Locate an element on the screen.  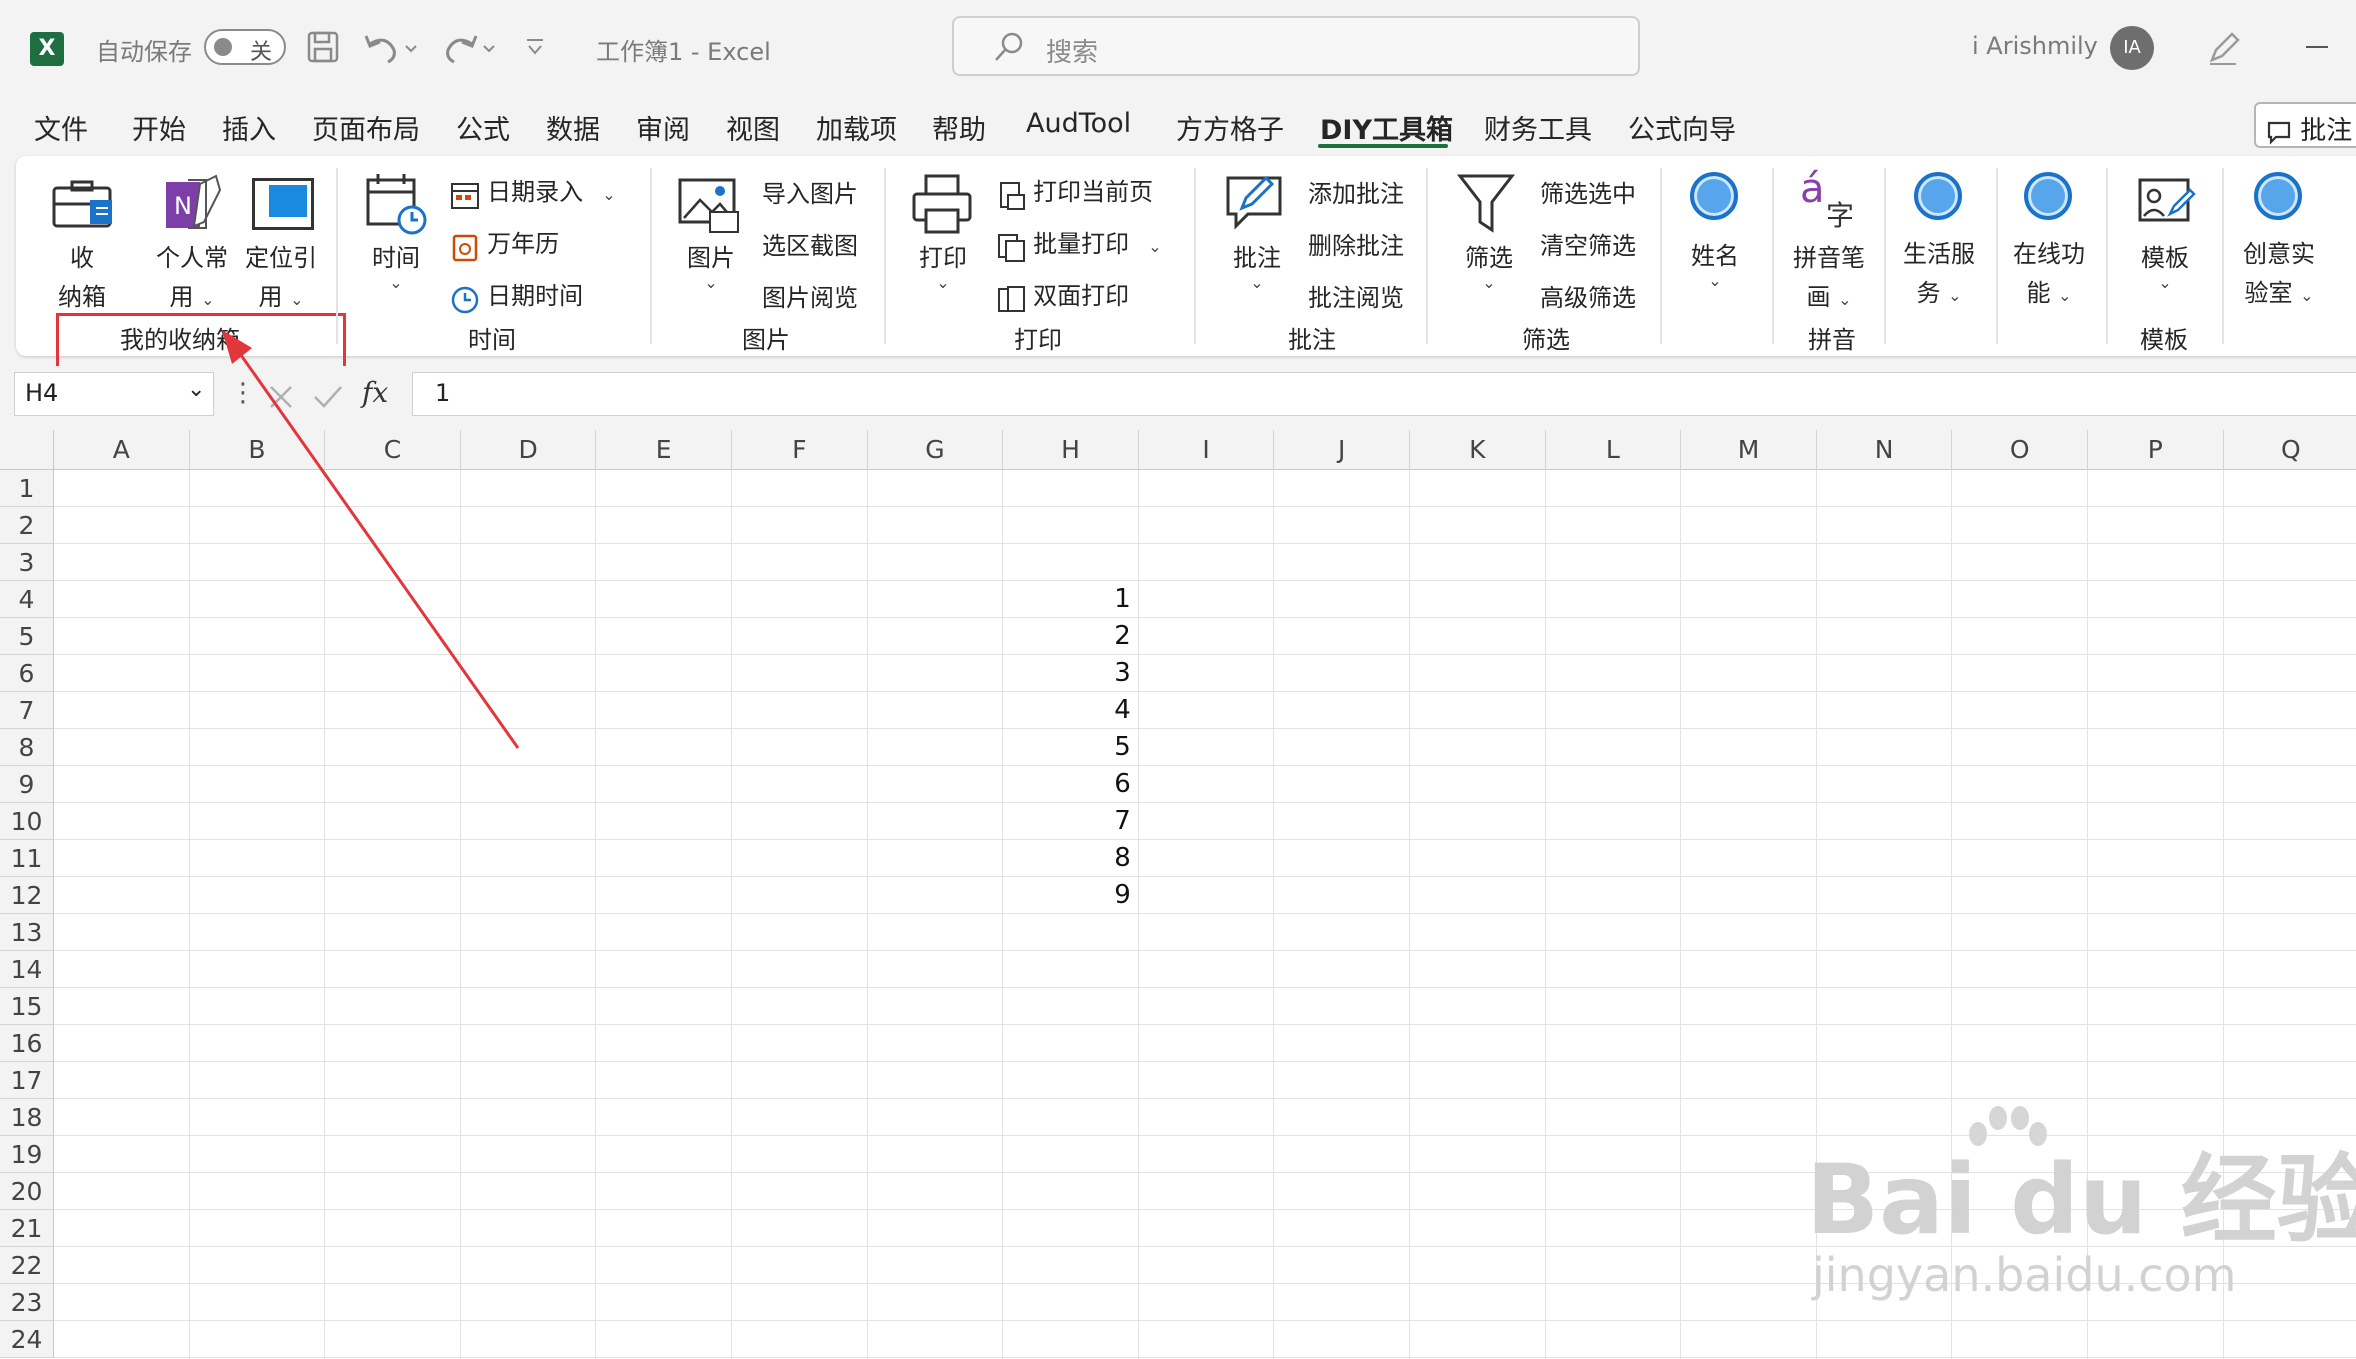
column-header-o: O is located at coordinates (2020, 450).